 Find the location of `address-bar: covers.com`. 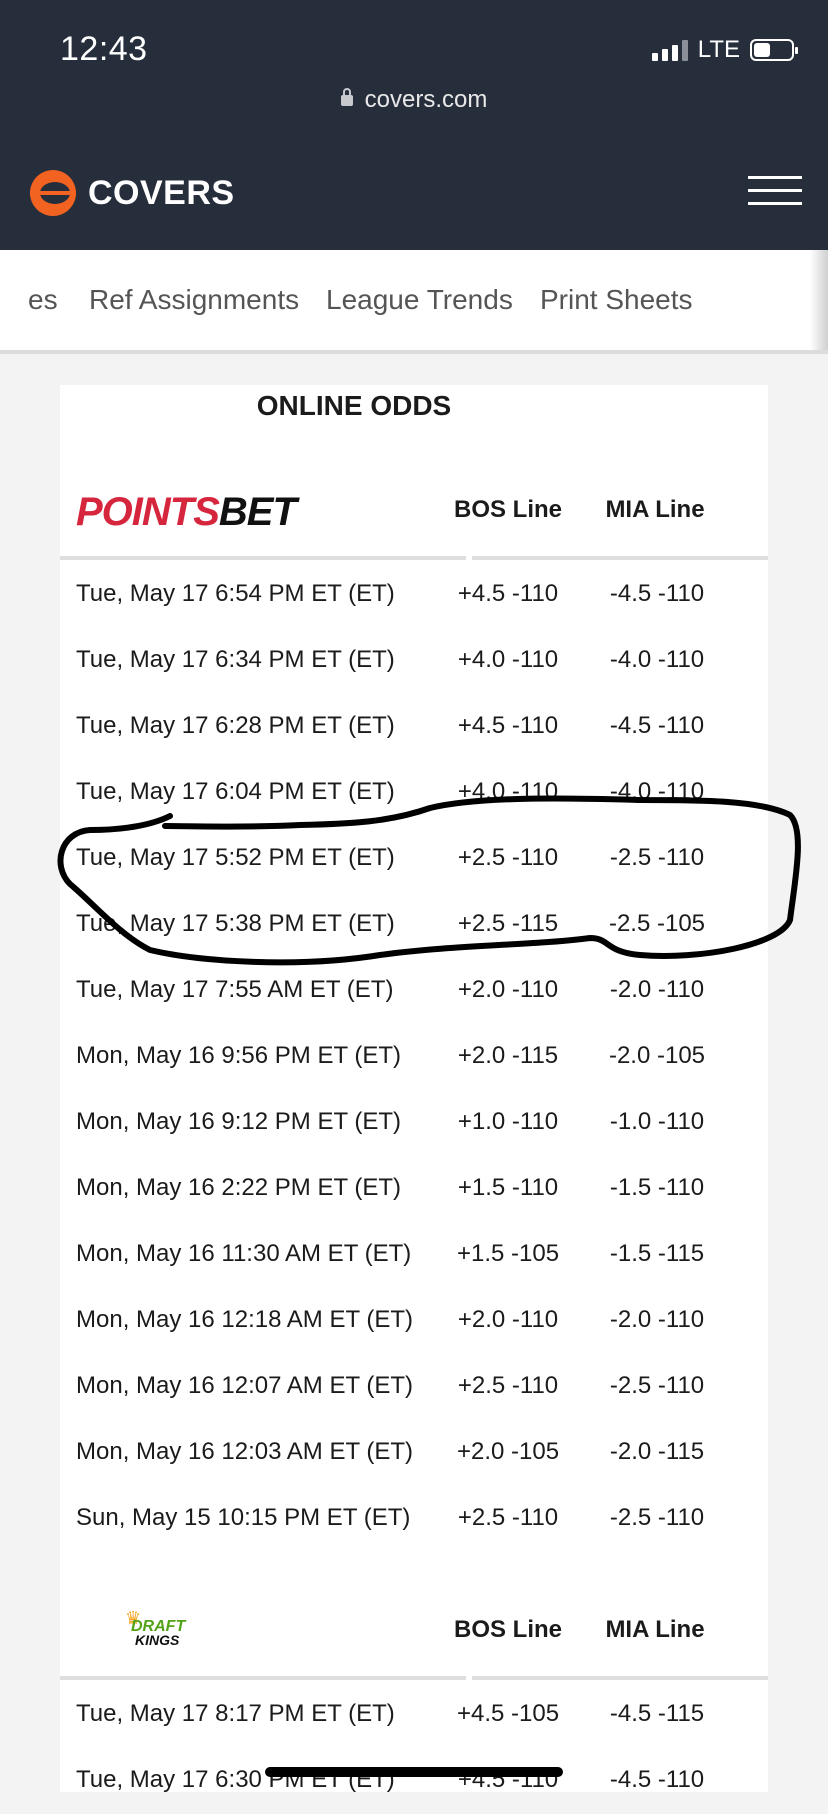

address-bar: covers.com is located at coordinates (414, 100).